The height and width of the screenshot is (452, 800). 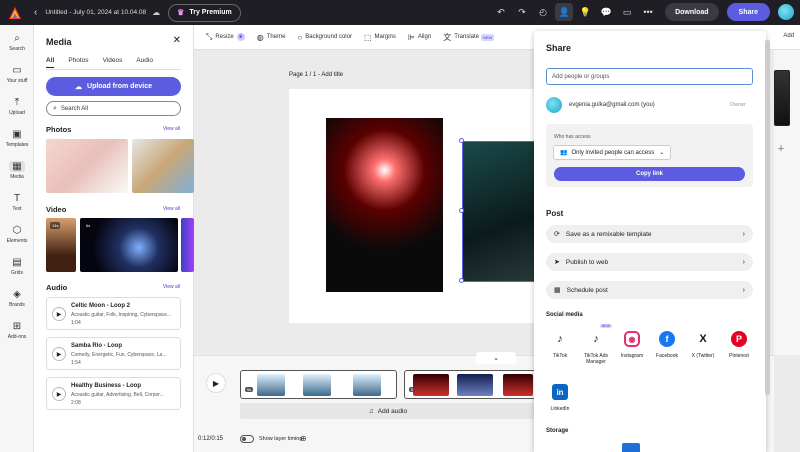 I want to click on fireworks-image, so click(x=384, y=205).